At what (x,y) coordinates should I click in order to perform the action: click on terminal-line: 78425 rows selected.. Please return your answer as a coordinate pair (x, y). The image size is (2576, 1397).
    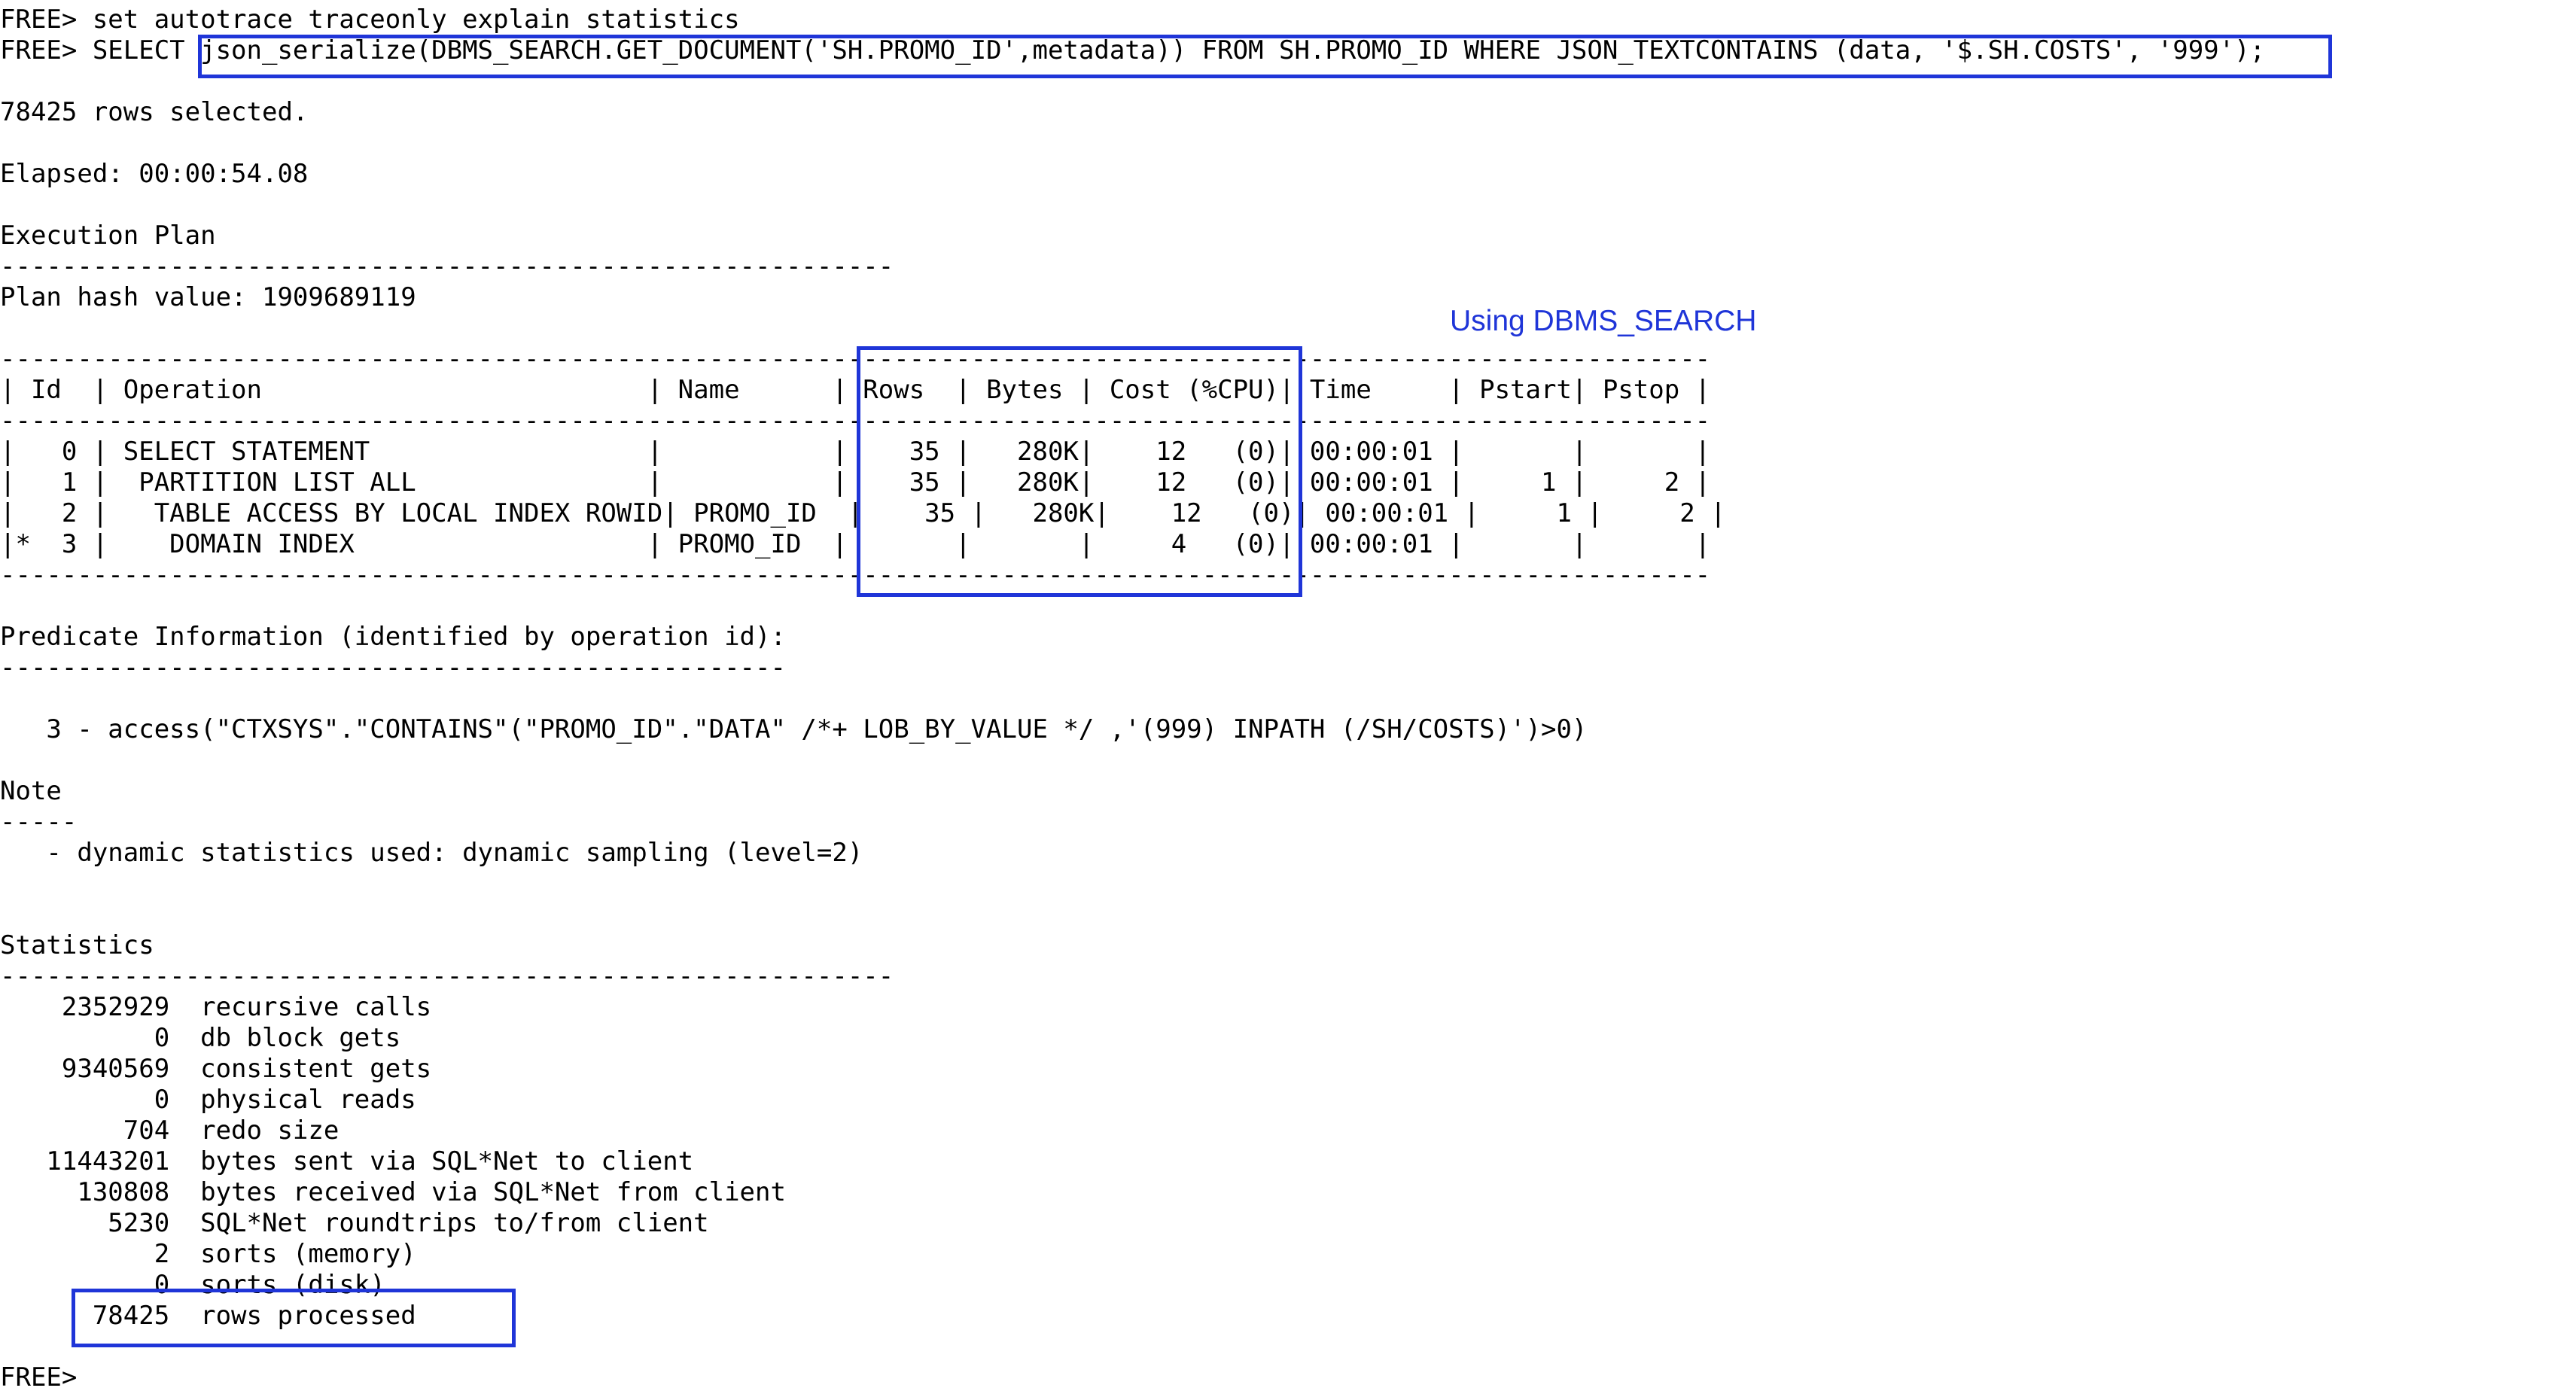
    Looking at the image, I should click on (155, 112).